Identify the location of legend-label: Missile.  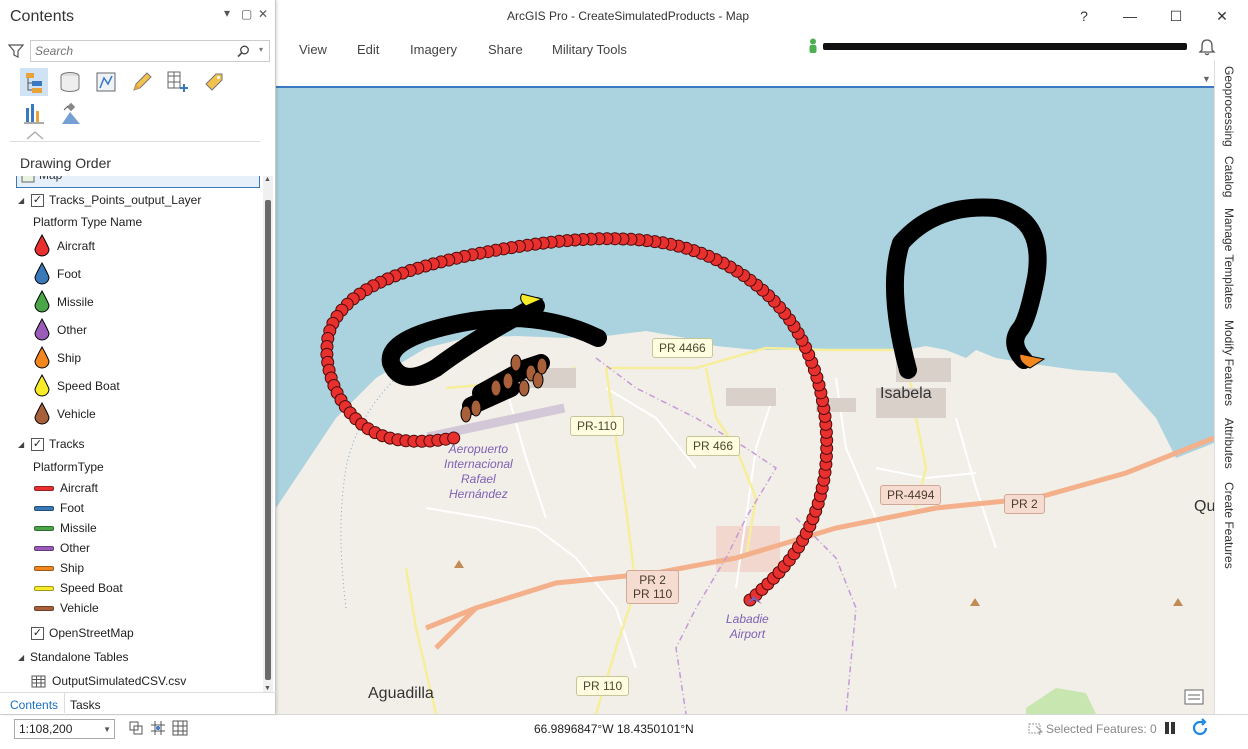
(75, 302).